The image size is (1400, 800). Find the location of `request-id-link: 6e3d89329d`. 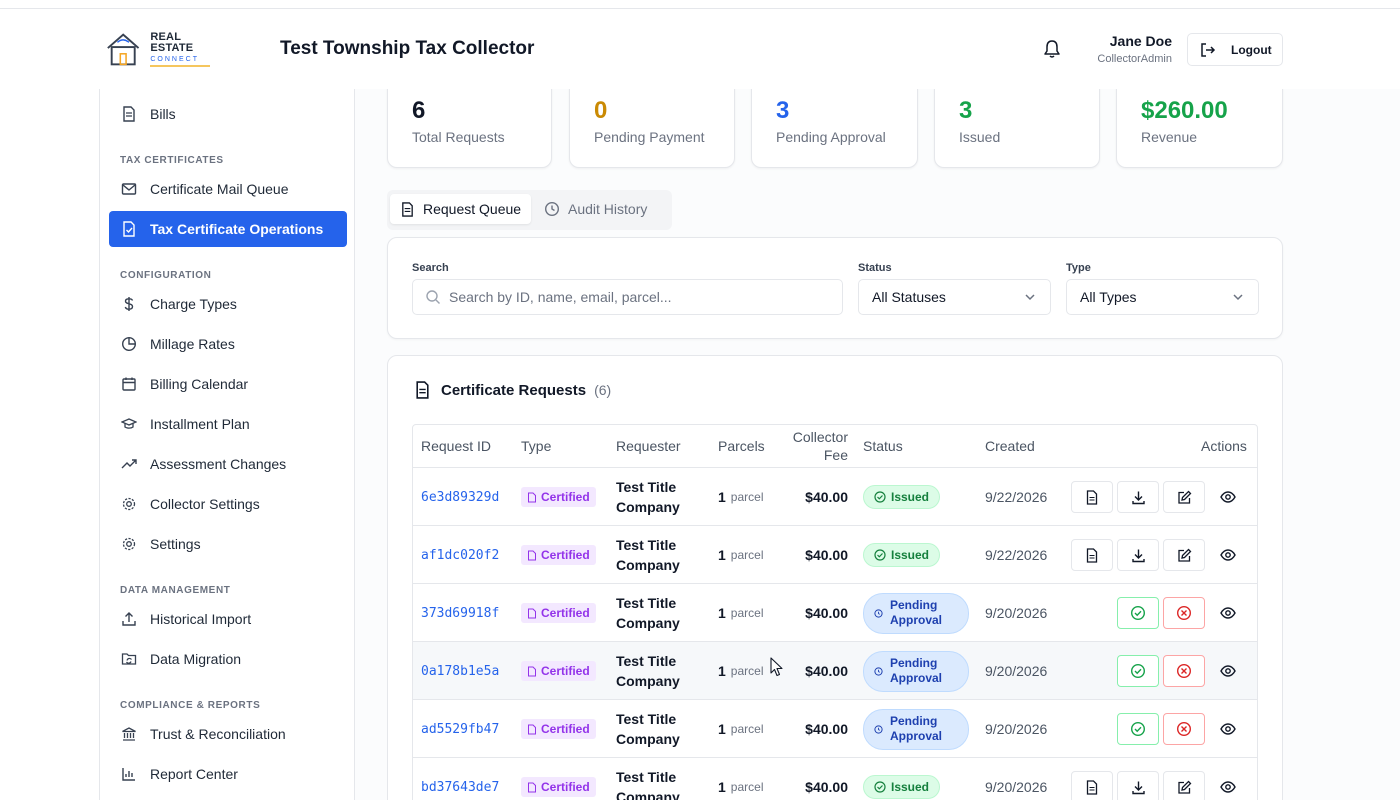

request-id-link: 6e3d89329d is located at coordinates (460, 497).